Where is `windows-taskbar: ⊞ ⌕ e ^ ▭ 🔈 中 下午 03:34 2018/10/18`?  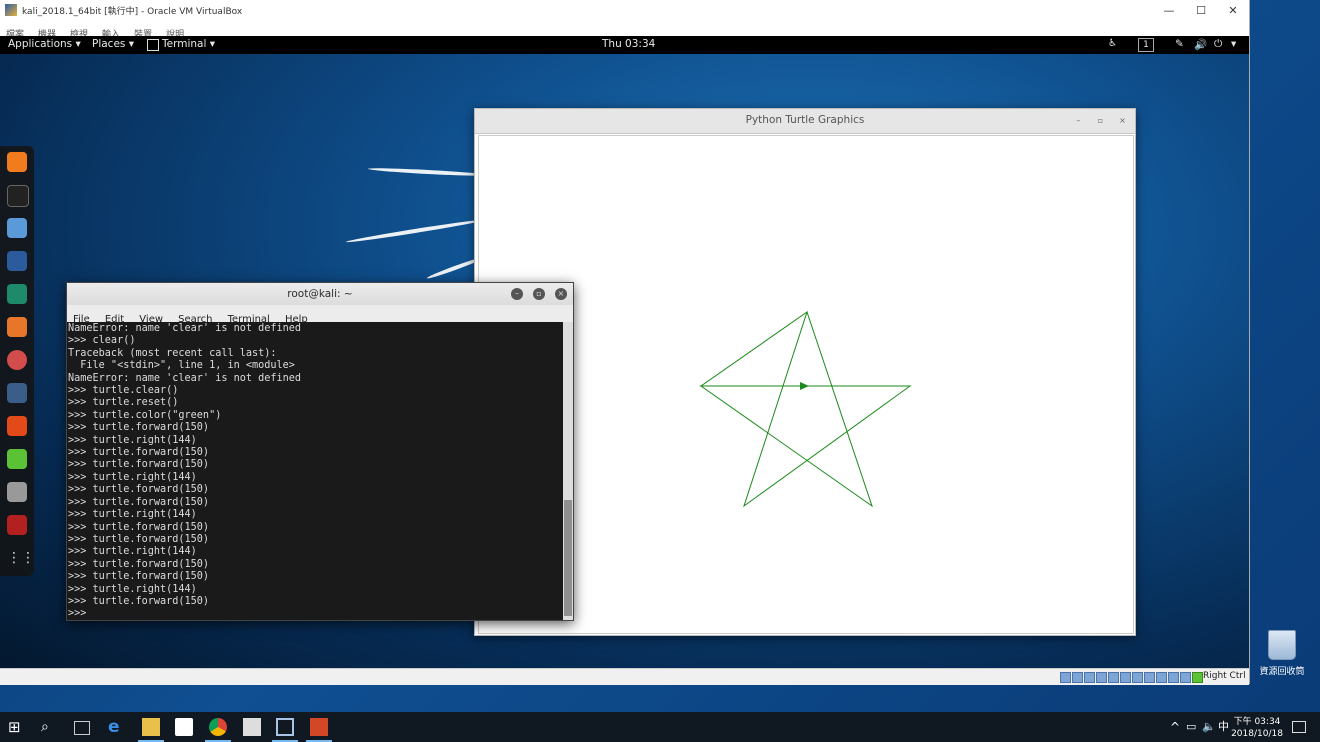
windows-taskbar: ⊞ ⌕ e ^ ▭ 🔈 中 下午 03:34 2018/10/18 is located at coordinates (660, 727).